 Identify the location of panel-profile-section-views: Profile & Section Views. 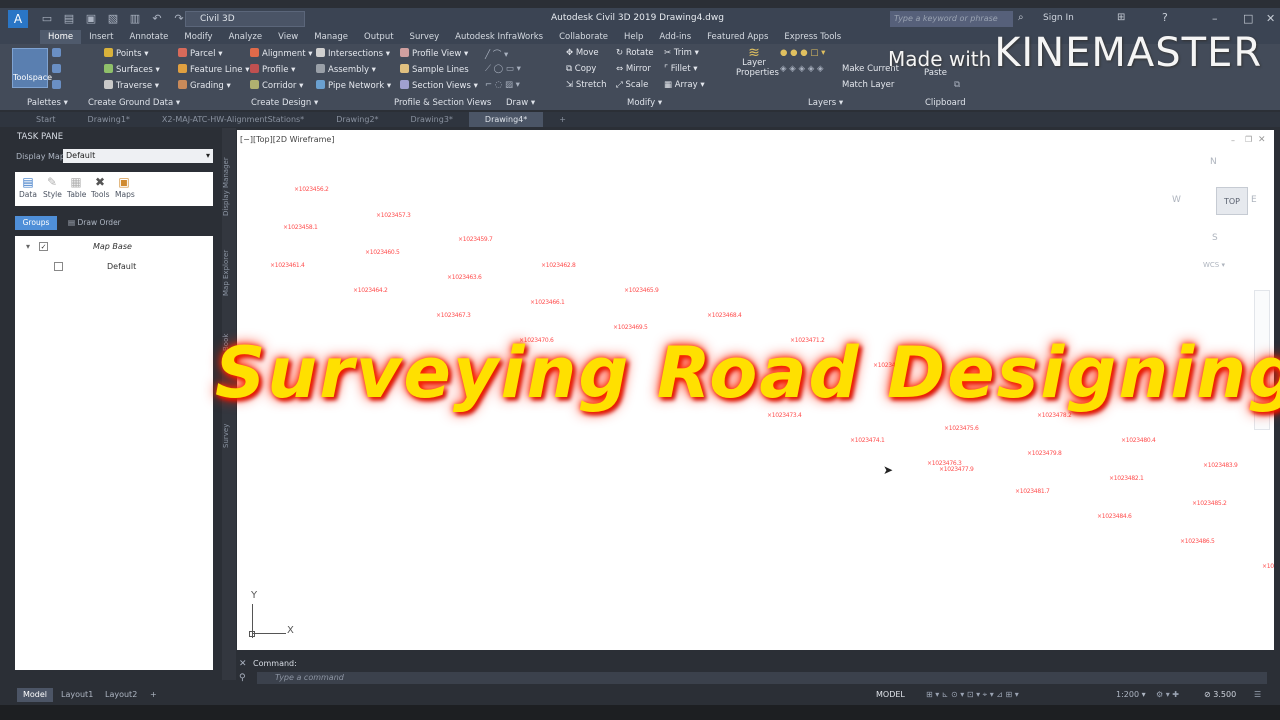
(442, 103).